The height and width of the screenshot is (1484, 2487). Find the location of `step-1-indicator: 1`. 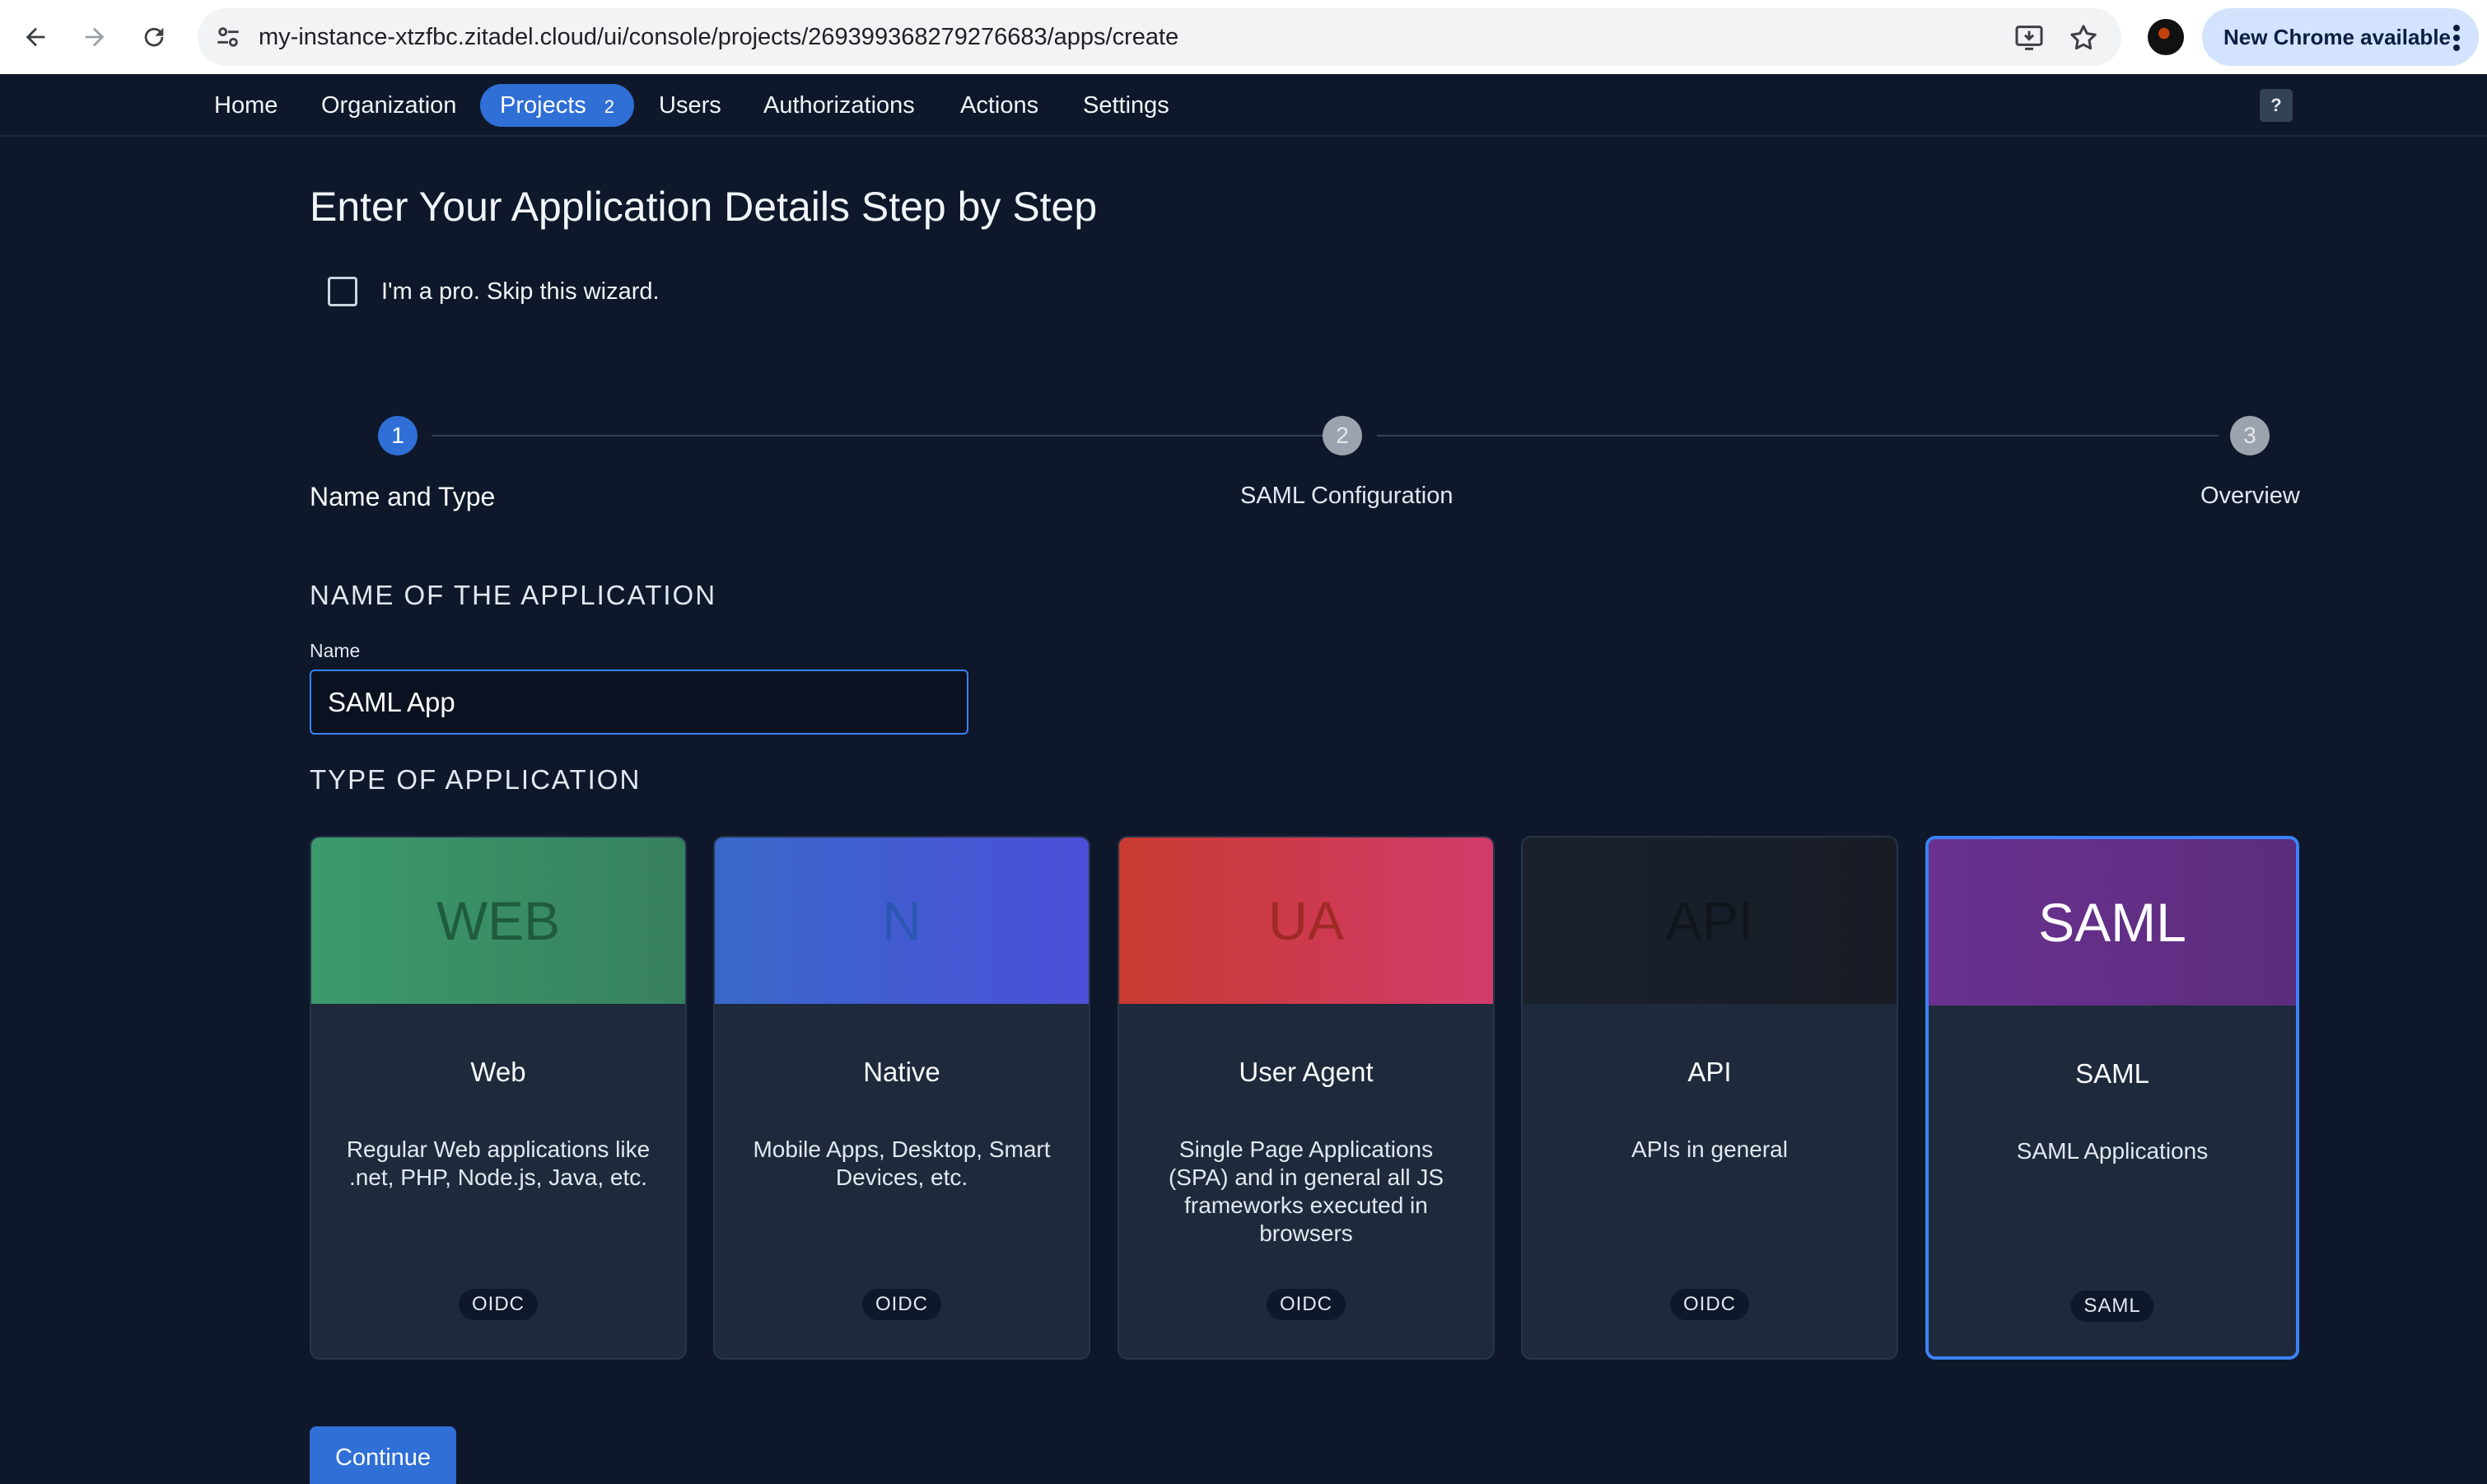

step-1-indicator: 1 is located at coordinates (398, 435).